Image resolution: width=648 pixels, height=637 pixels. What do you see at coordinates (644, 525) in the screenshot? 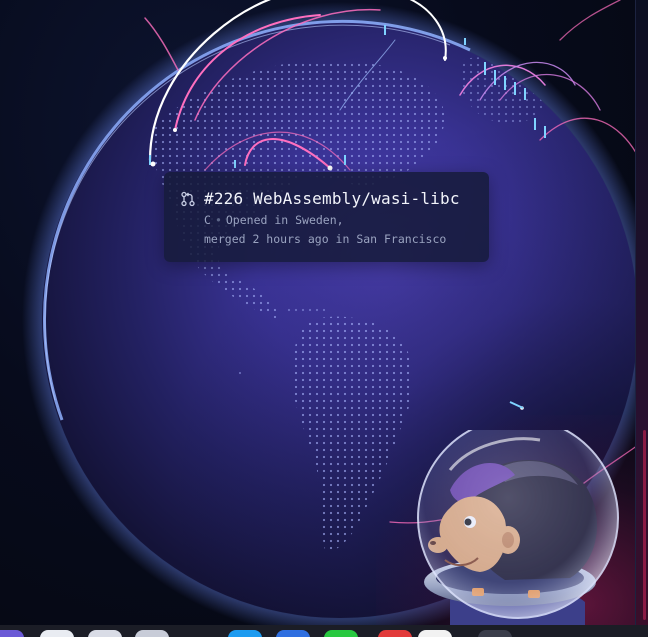
I see `scroll-handle` at bounding box center [644, 525].